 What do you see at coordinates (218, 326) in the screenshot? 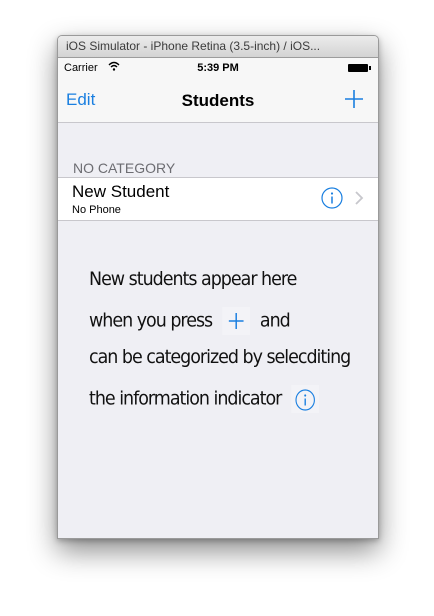
I see `hint-line-2: when you press and` at bounding box center [218, 326].